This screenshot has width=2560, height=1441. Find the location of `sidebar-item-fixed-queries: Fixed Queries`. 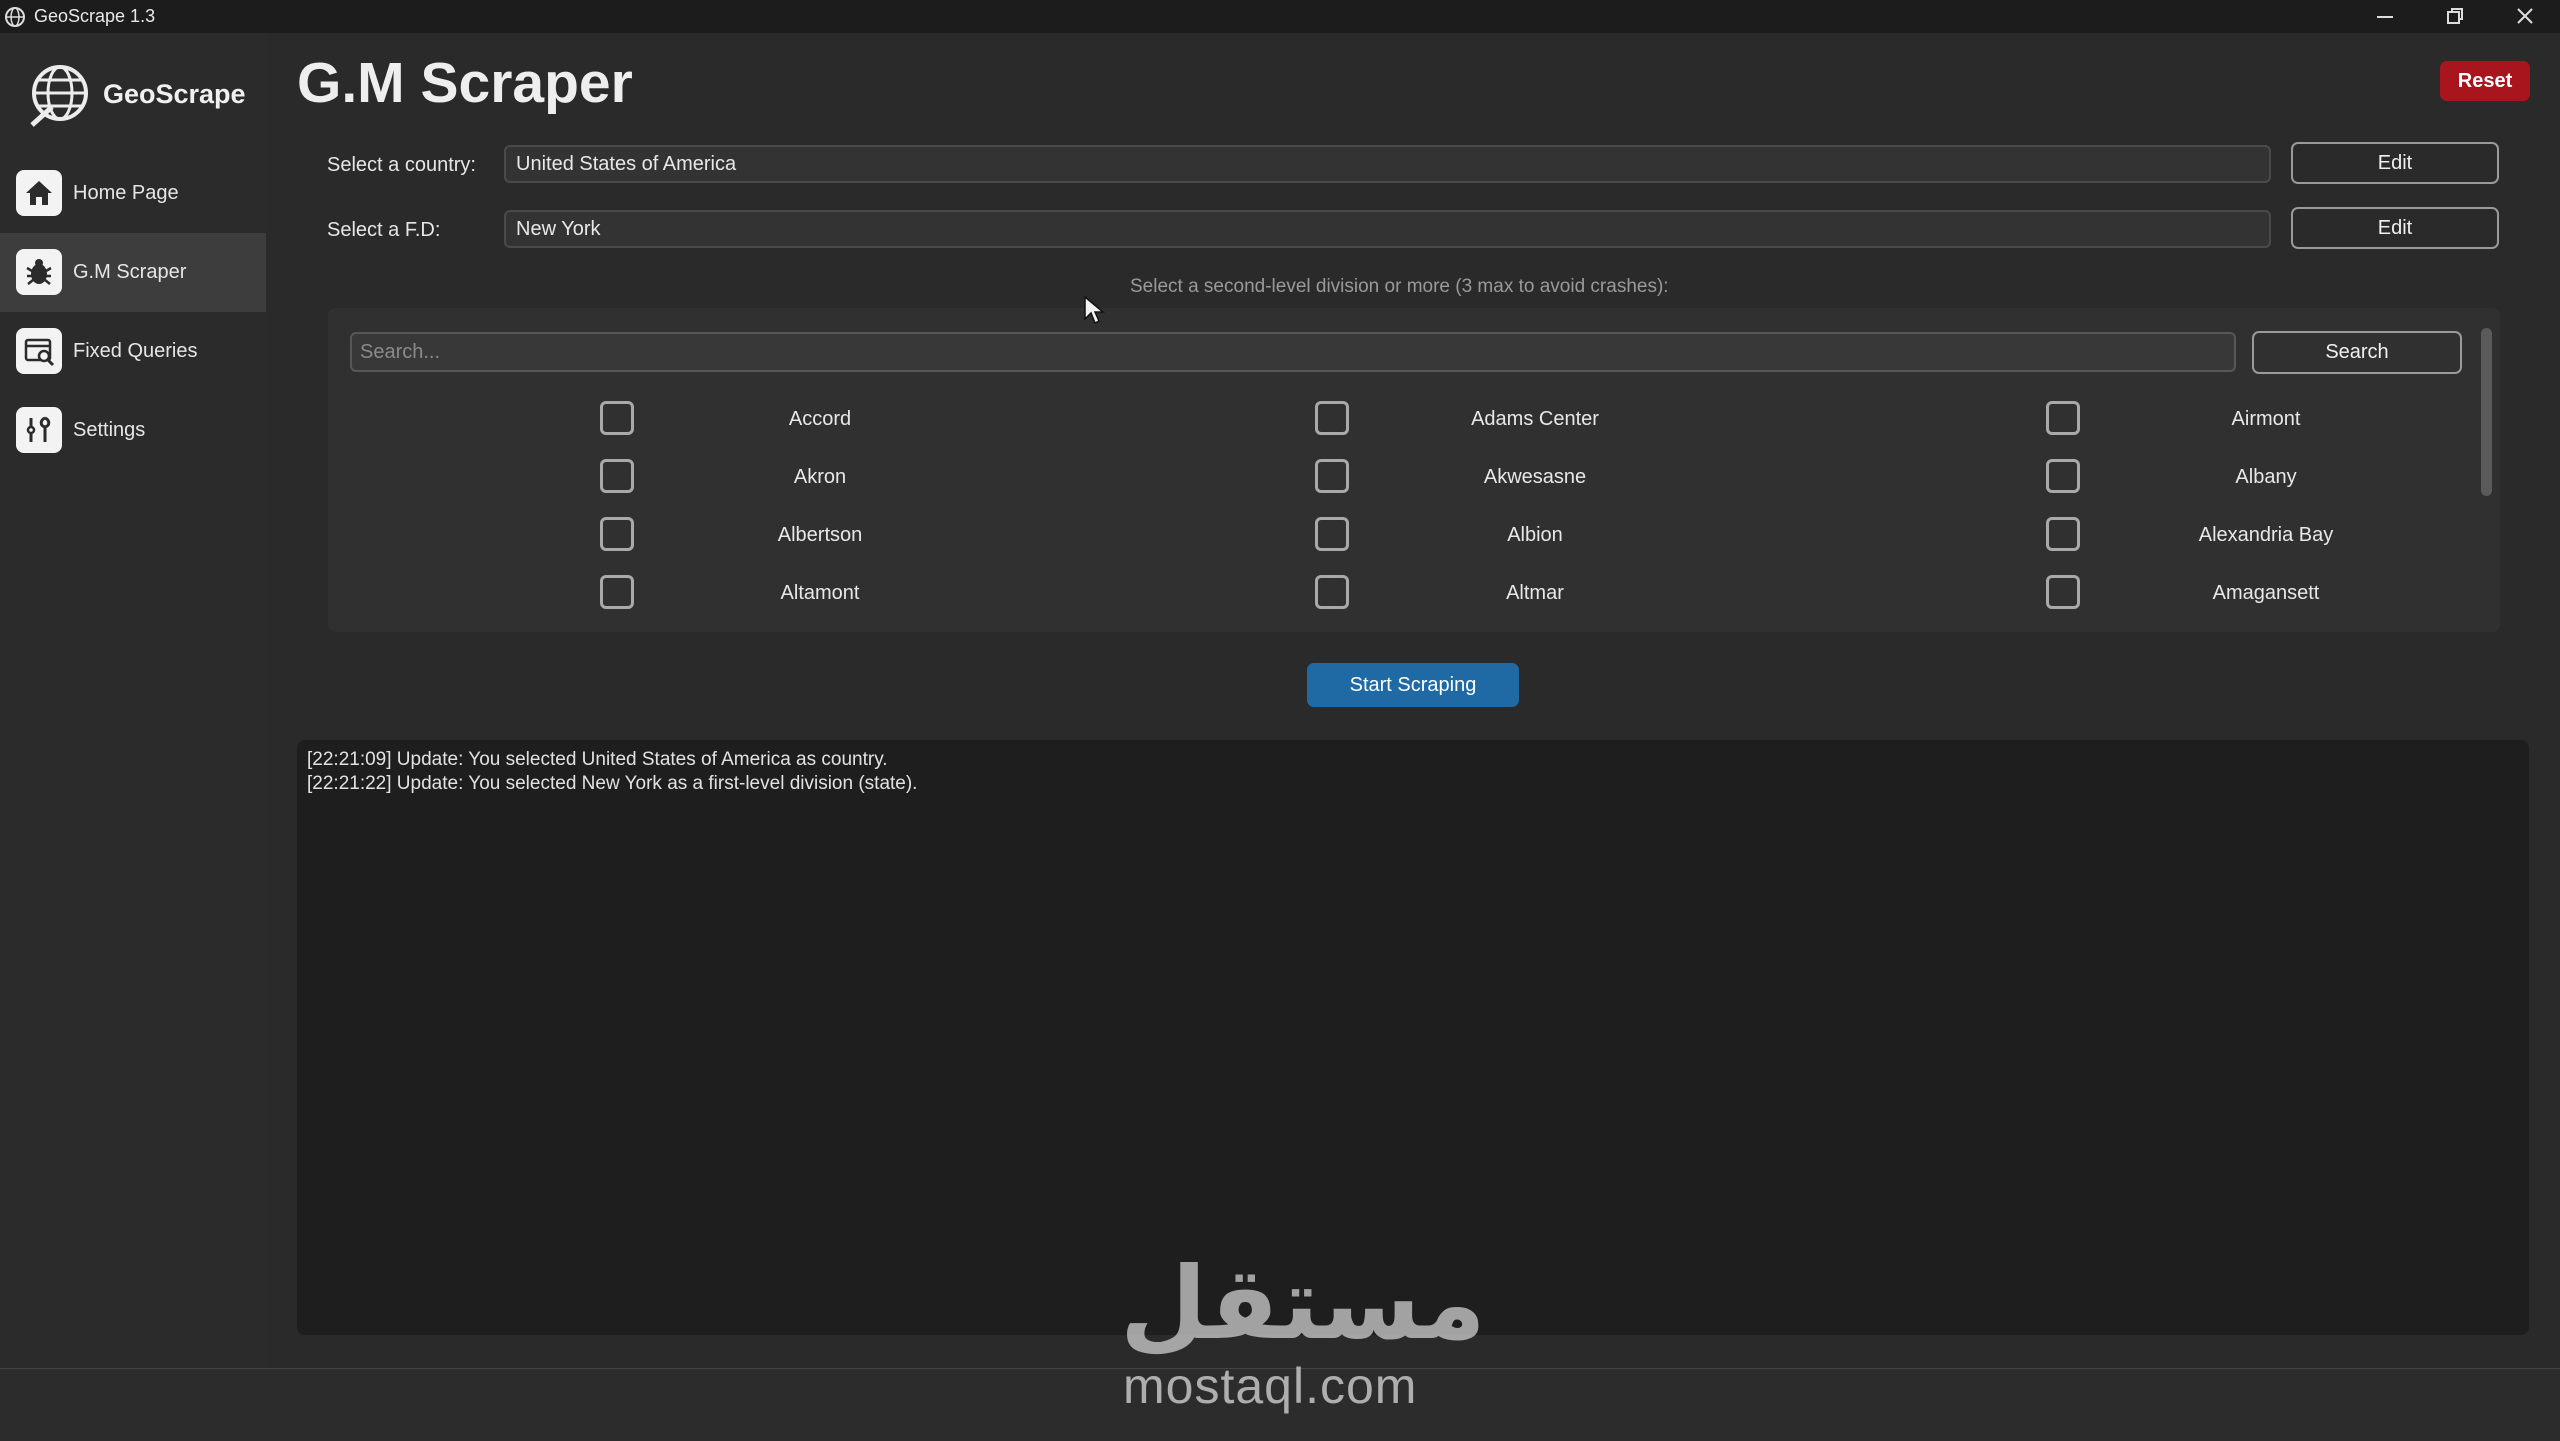

sidebar-item-fixed-queries: Fixed Queries is located at coordinates (133, 351).